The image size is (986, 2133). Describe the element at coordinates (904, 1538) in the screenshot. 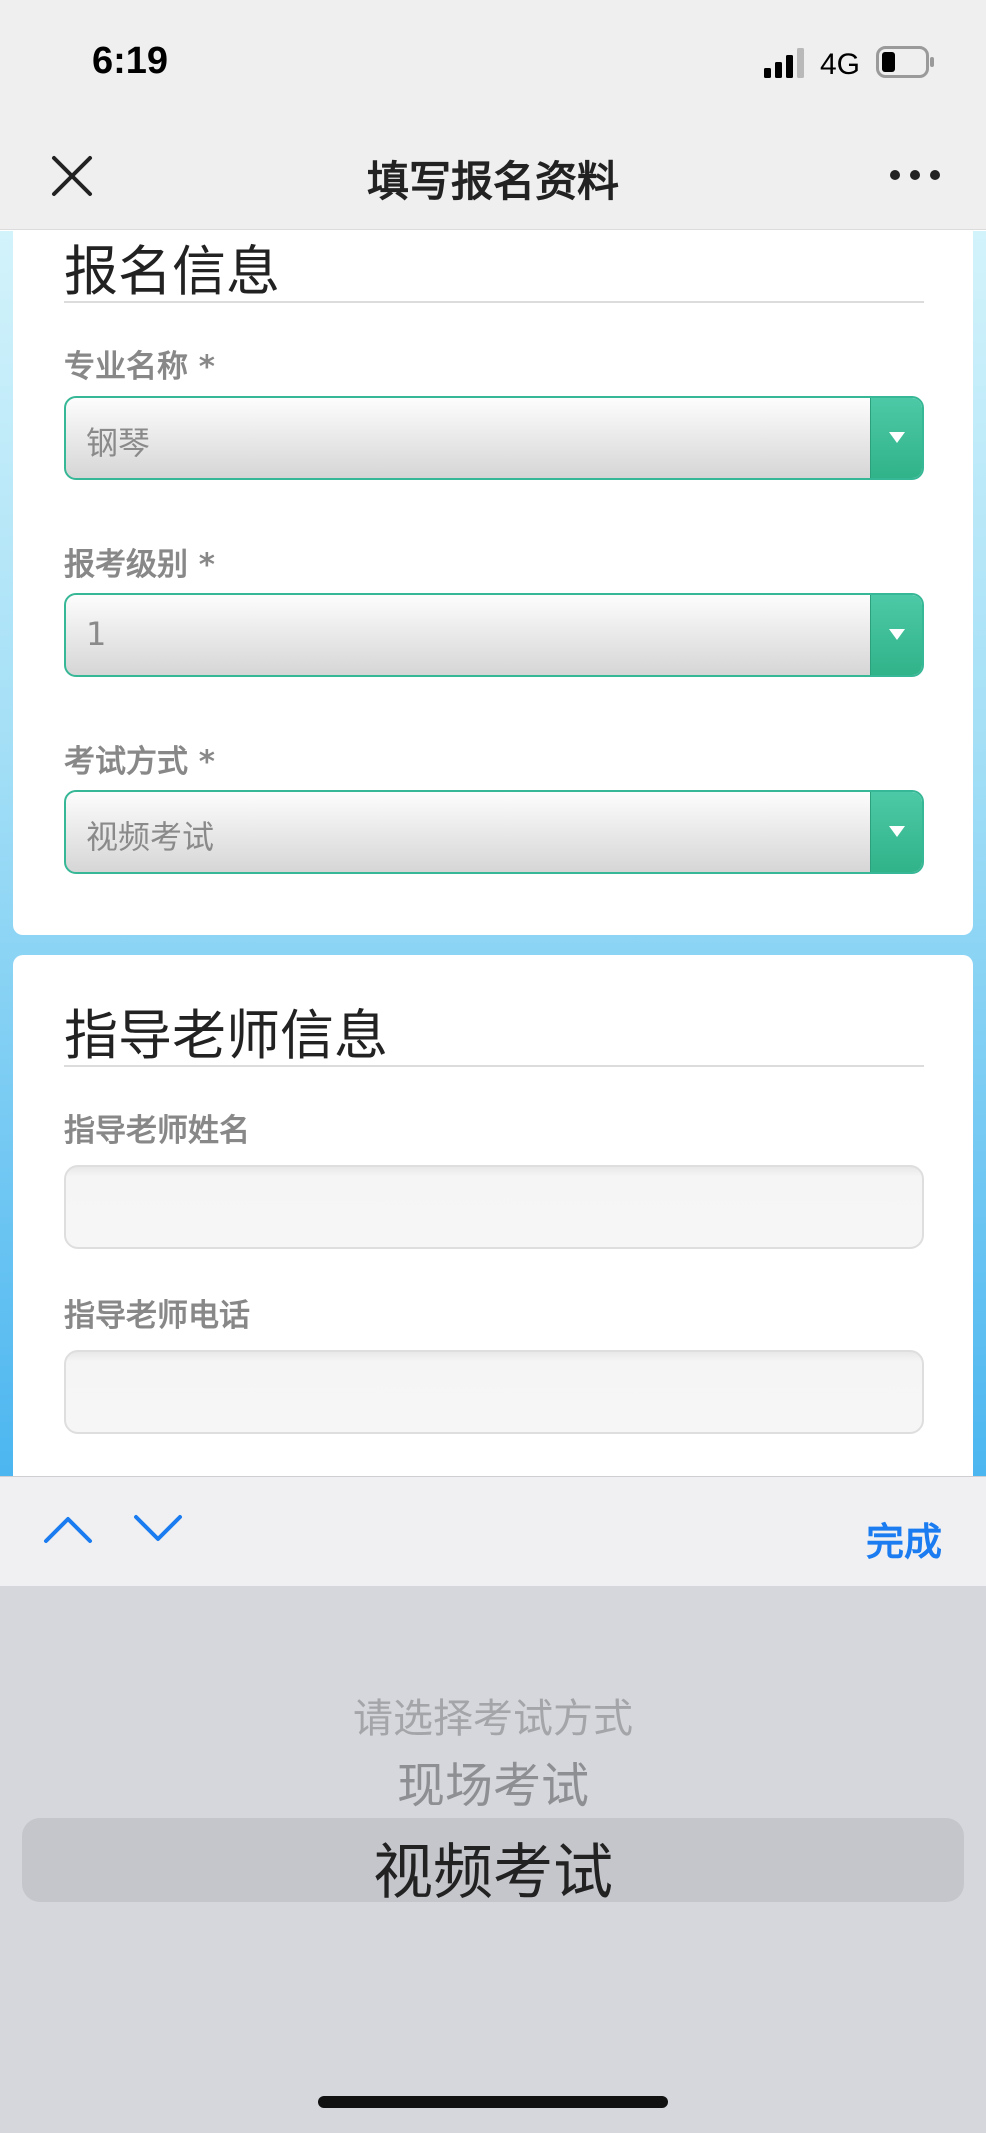

I see `done-button: 完成` at that location.